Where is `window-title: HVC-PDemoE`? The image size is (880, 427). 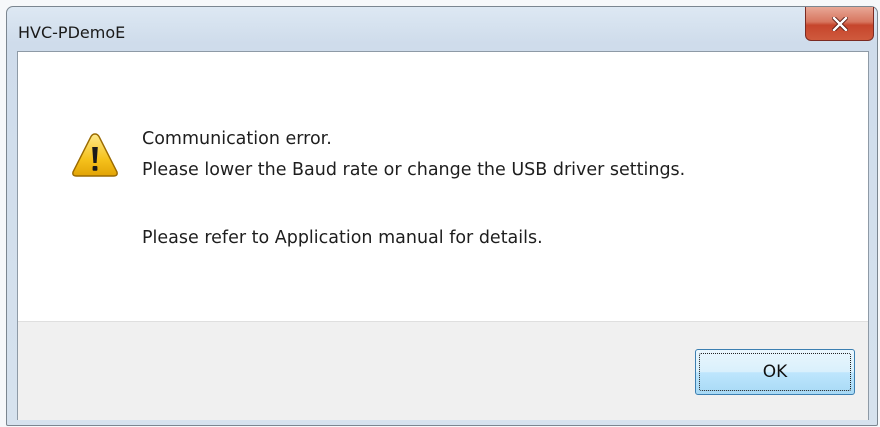
window-title: HVC-PDemoE is located at coordinates (72, 32).